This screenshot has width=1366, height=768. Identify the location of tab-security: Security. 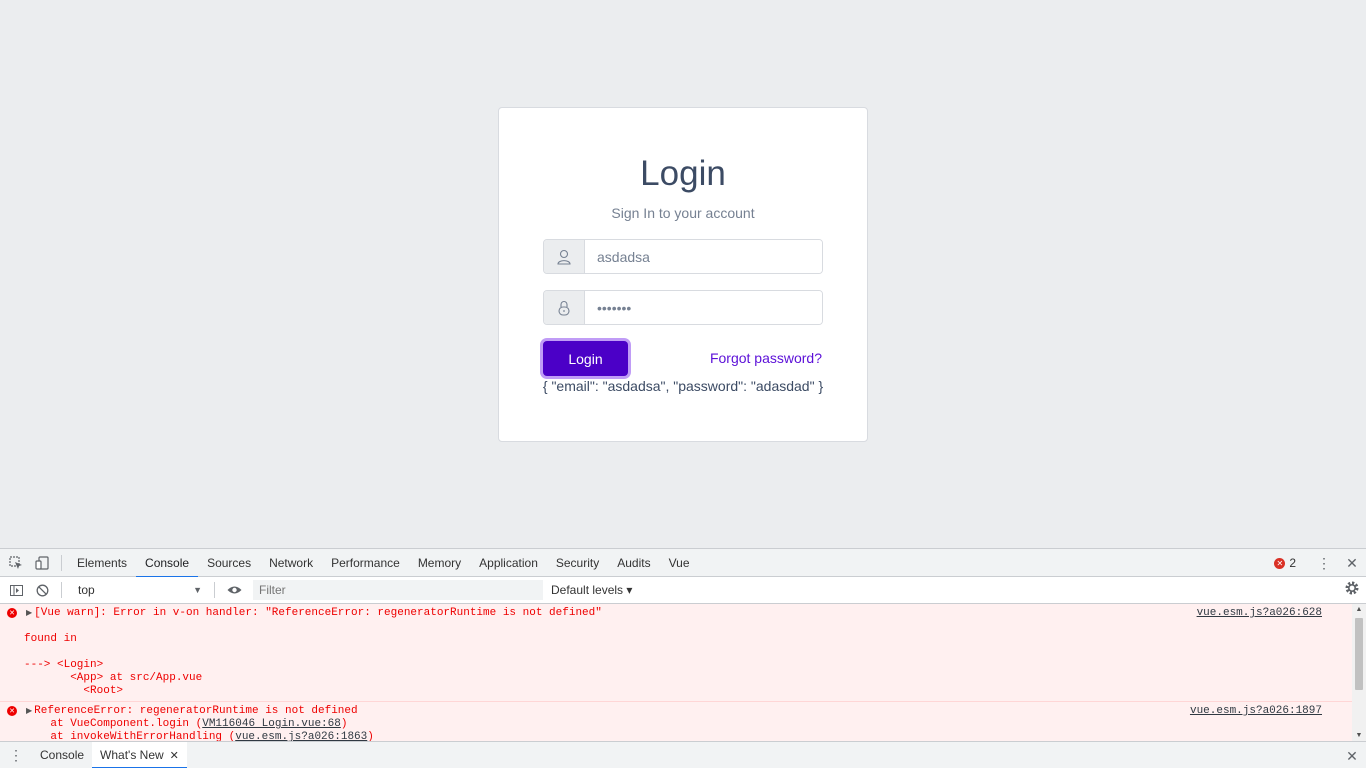
(577, 563).